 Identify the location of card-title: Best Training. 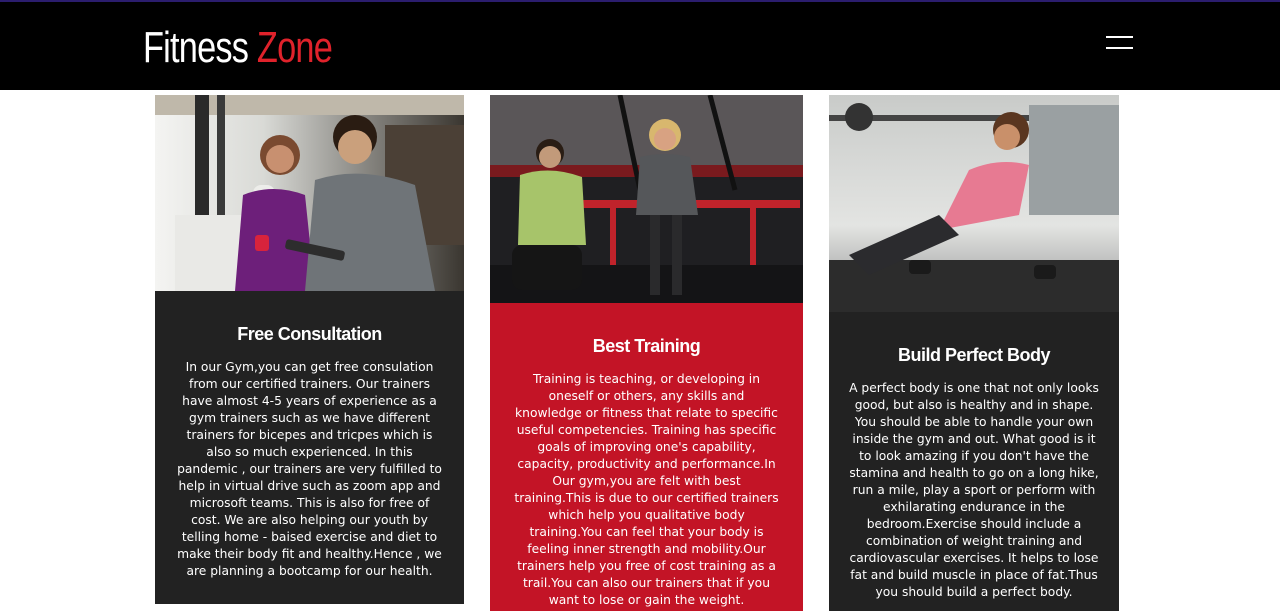
(646, 346).